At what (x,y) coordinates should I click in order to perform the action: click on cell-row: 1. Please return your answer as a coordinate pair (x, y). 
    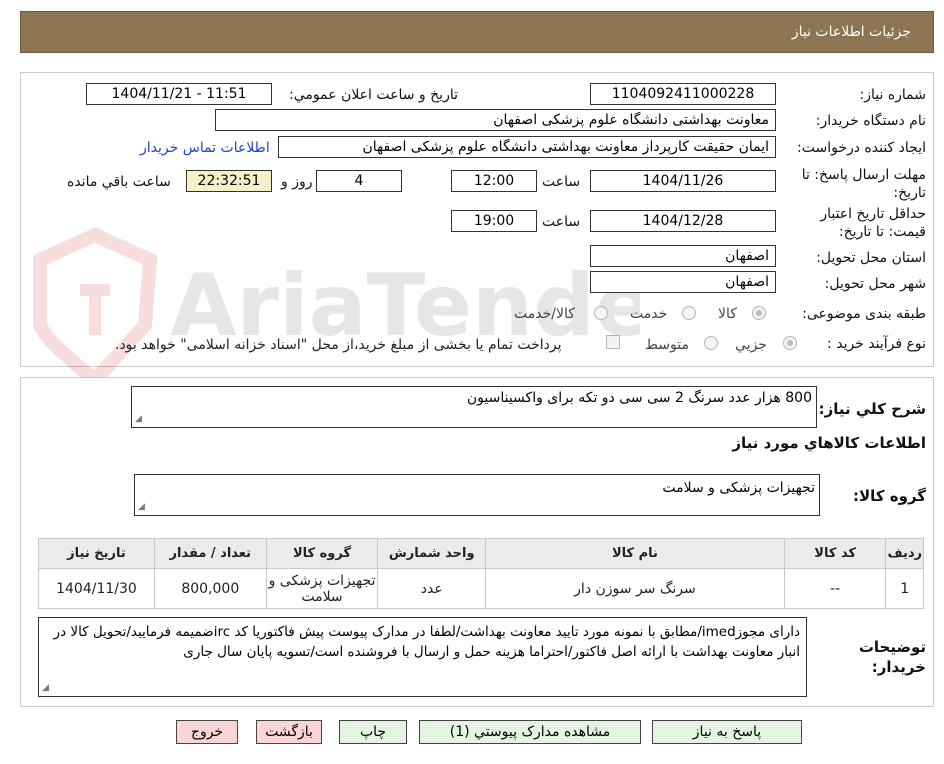
    Looking at the image, I should click on (904, 588).